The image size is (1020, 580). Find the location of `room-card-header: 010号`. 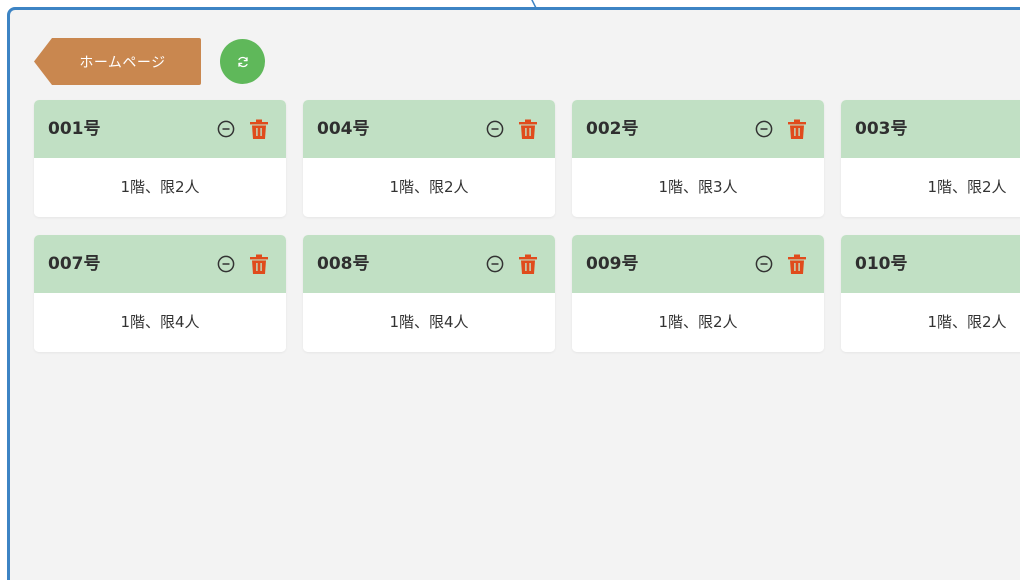

room-card-header: 010号 is located at coordinates (930, 264).